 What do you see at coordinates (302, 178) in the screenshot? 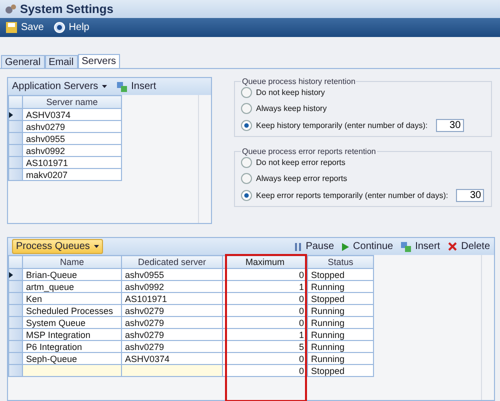
I see `option-label: Always keep error reports` at bounding box center [302, 178].